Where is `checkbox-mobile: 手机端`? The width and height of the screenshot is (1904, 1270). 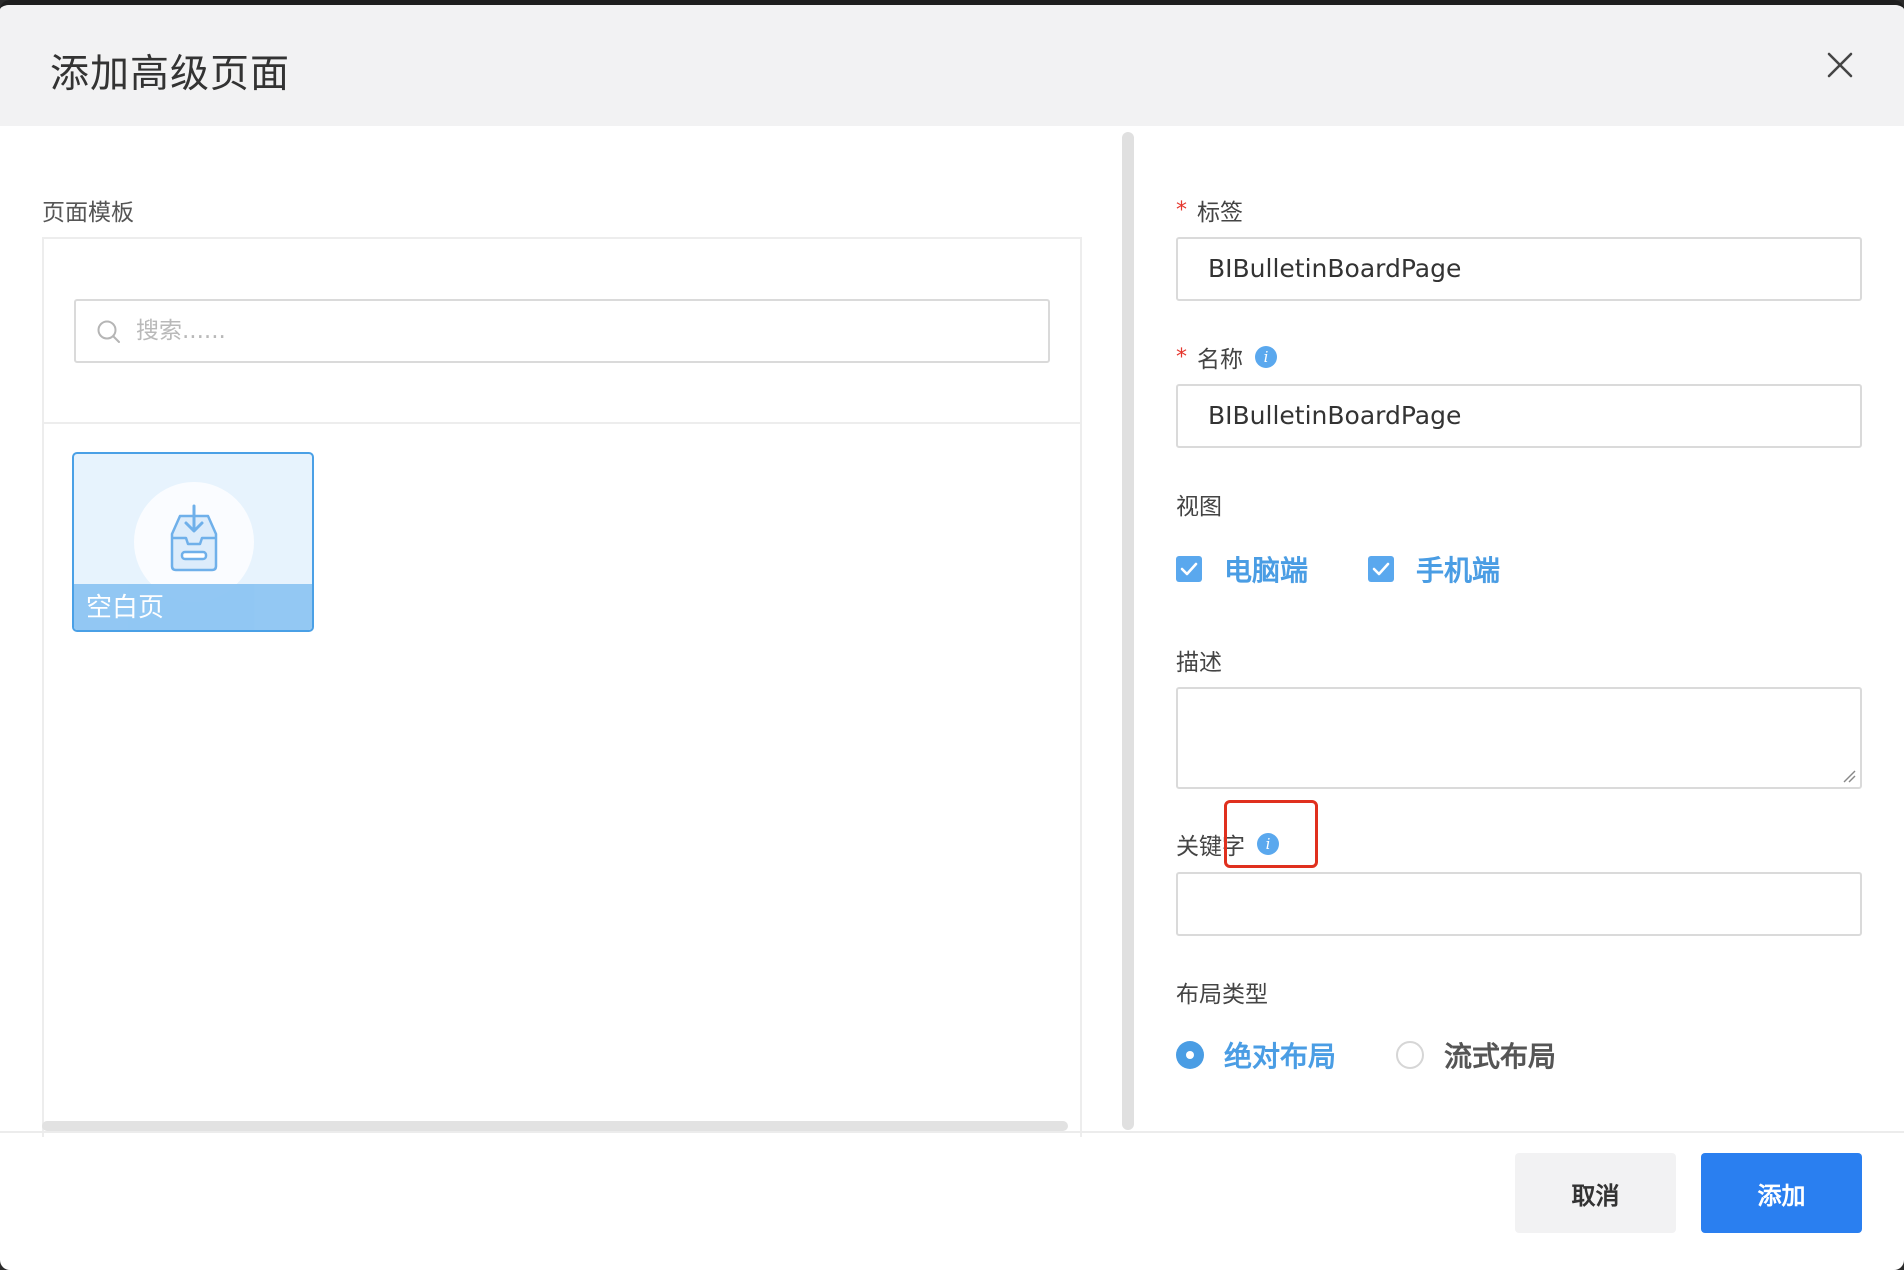 checkbox-mobile: 手机端 is located at coordinates (1434, 569).